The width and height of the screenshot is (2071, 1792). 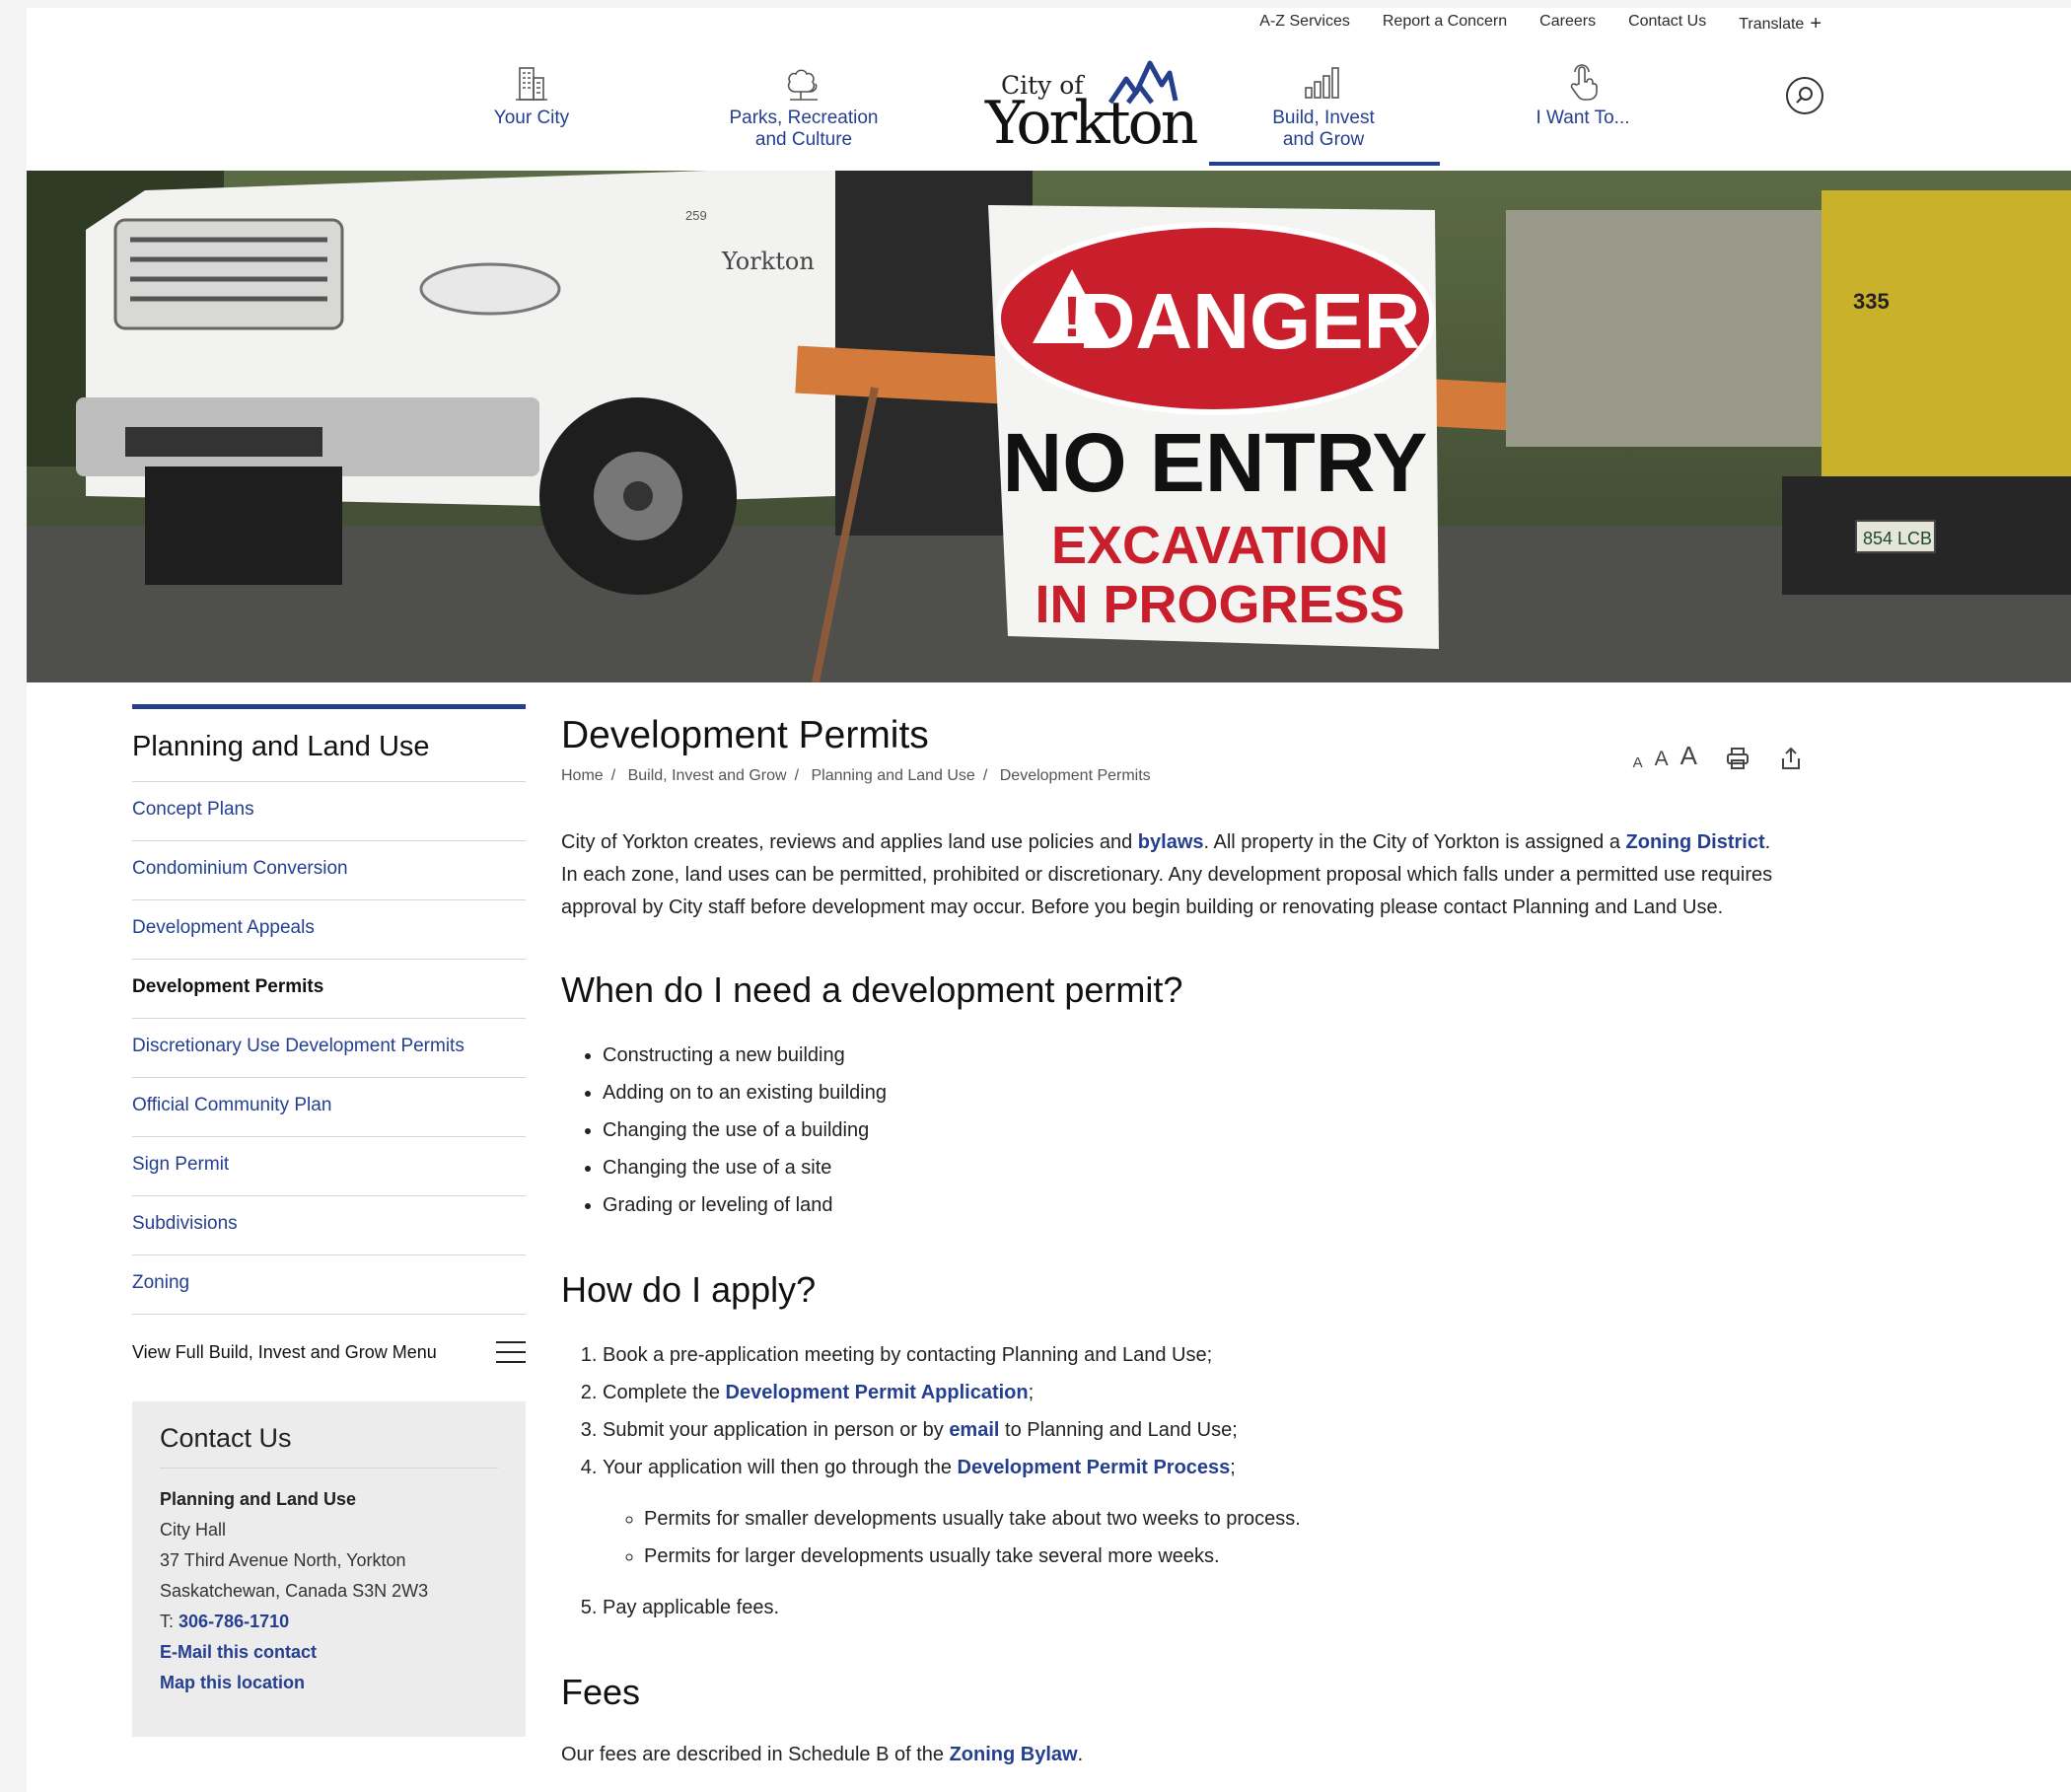 What do you see at coordinates (1203, 1205) in the screenshot?
I see `list-item: Grading or leveling of land` at bounding box center [1203, 1205].